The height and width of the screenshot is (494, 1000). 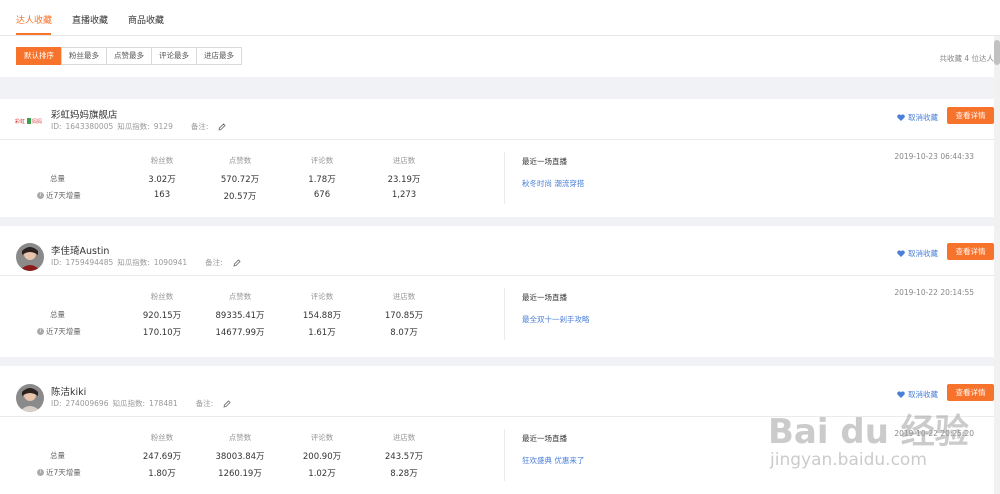 I want to click on total-value: 170.85万, so click(x=404, y=316).